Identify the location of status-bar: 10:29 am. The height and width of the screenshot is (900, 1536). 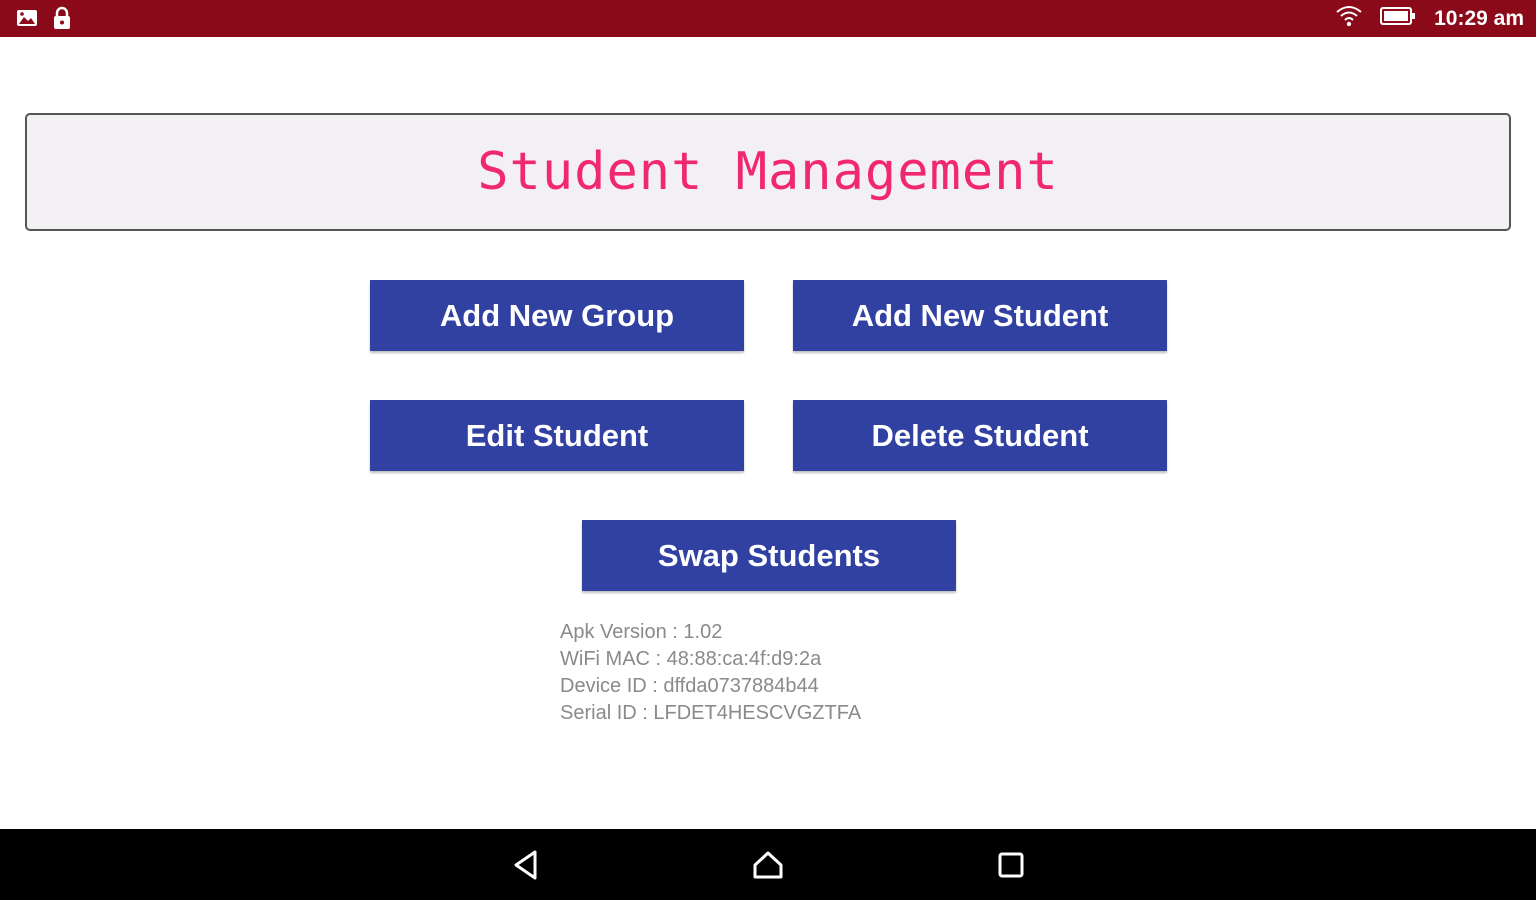
(768, 18).